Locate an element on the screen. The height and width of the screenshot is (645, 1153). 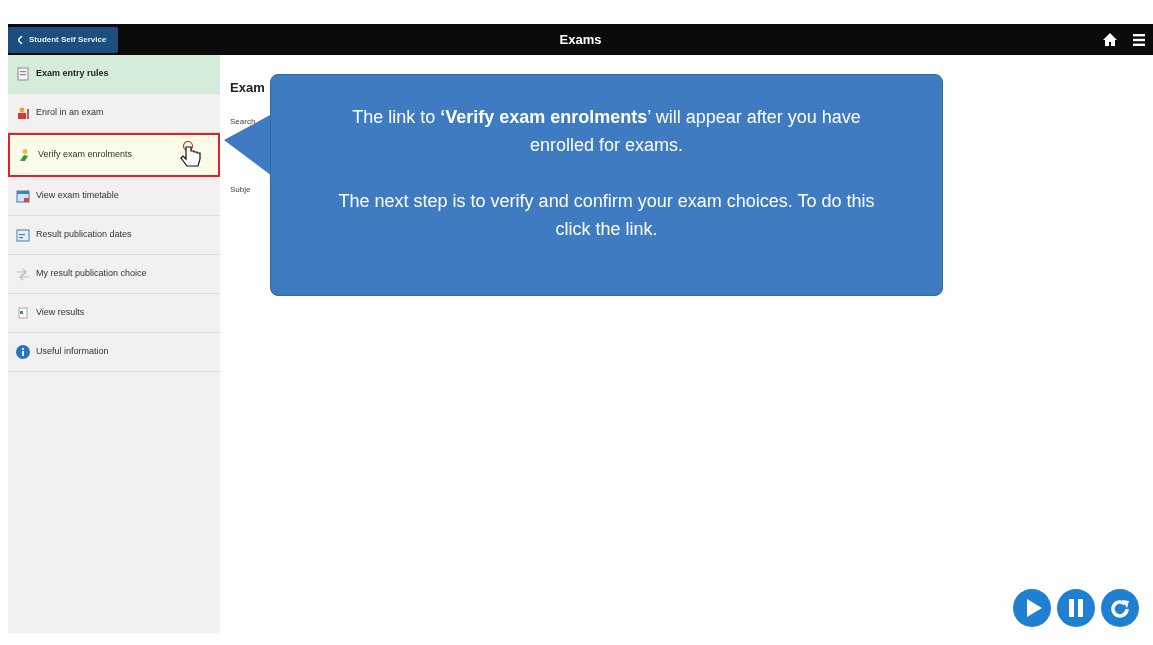
field-label: Subje is located at coordinates (240, 190).